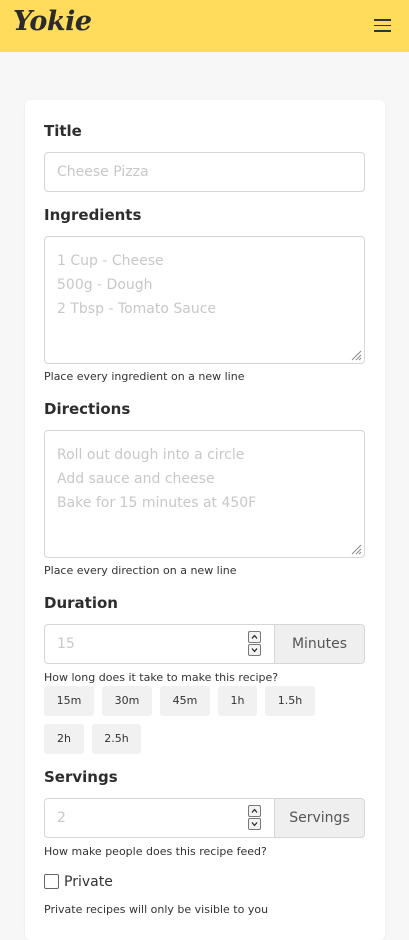 The image size is (409, 940). Describe the element at coordinates (52, 21) in the screenshot. I see `brand-logo: Yokie` at that location.